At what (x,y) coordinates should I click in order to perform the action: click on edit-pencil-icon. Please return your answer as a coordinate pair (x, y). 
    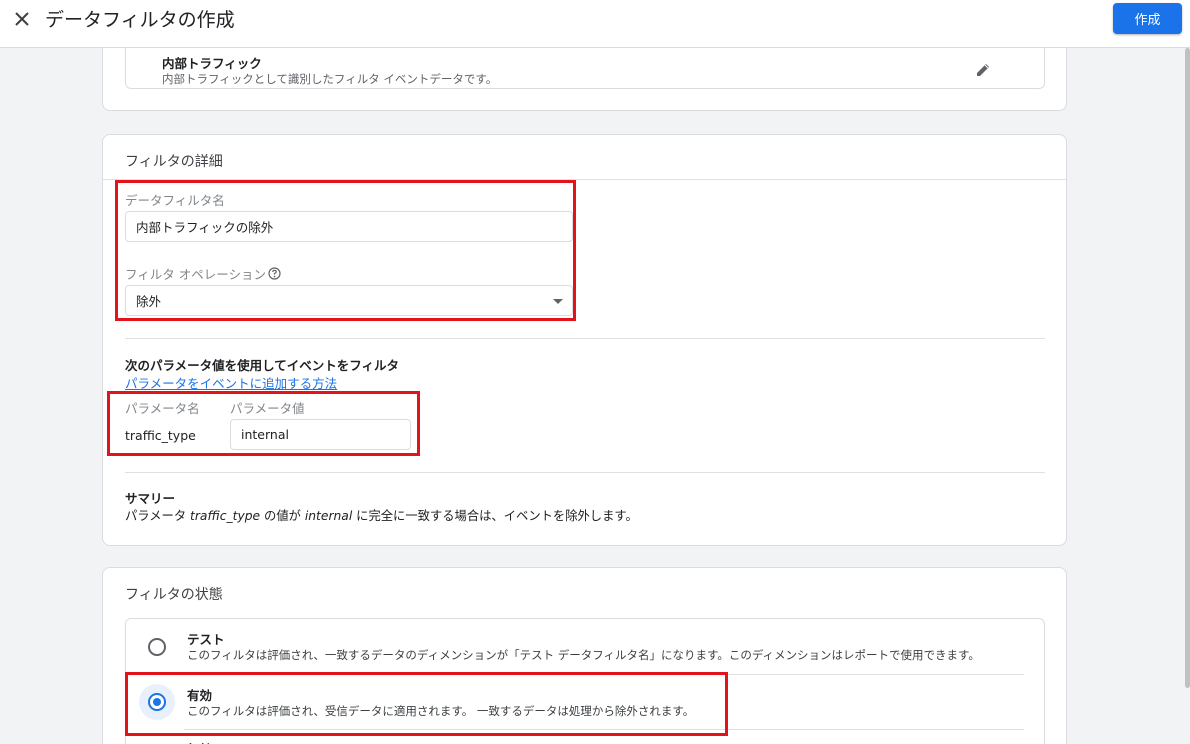
    Looking at the image, I should click on (983, 70).